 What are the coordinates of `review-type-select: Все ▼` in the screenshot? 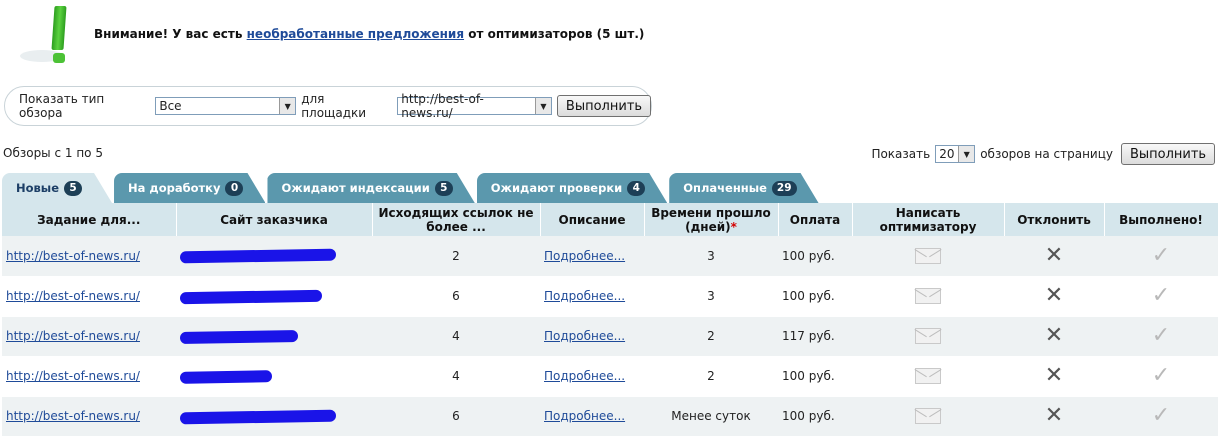 It's located at (226, 106).